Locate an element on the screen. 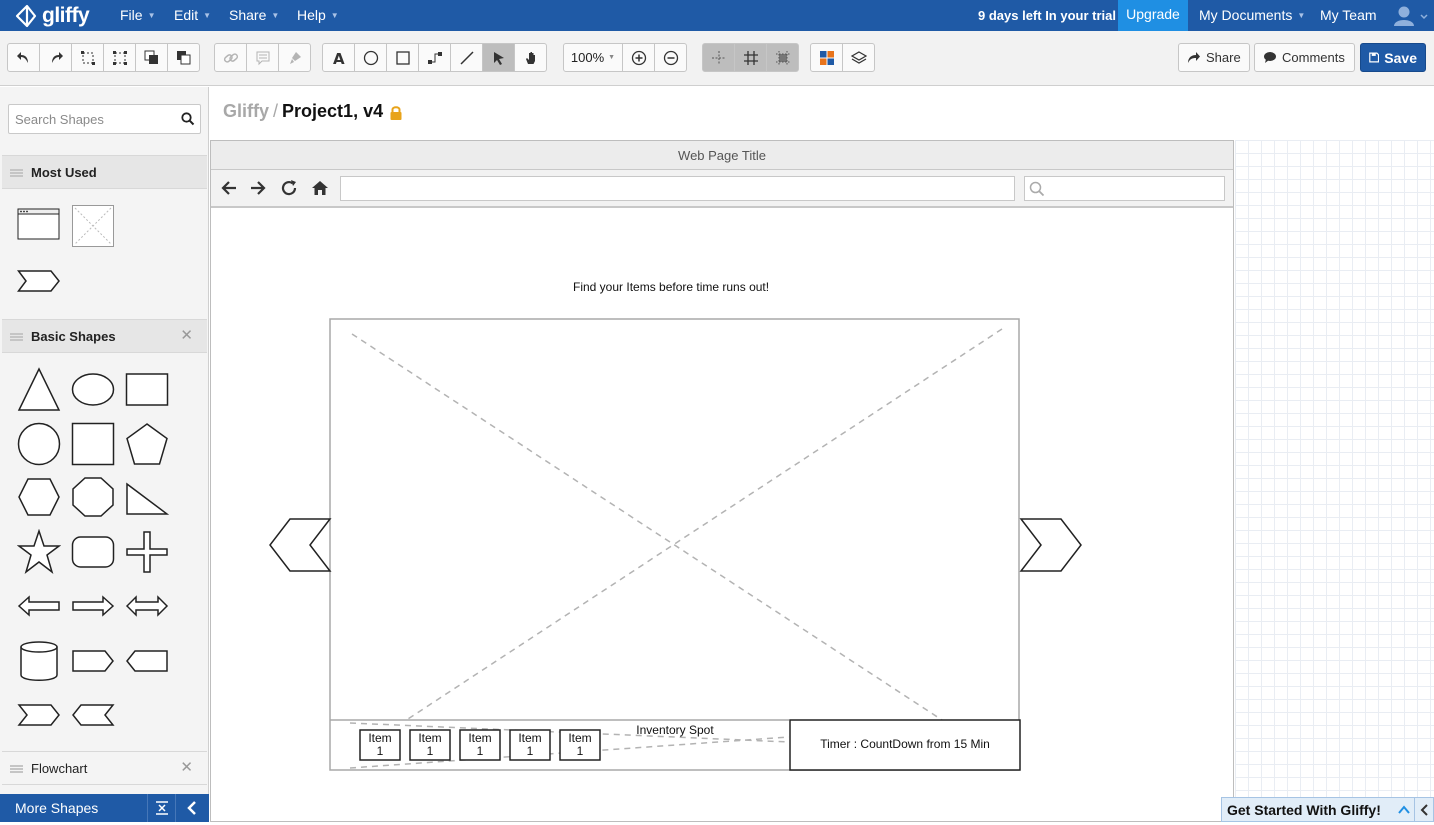  share-button: Share is located at coordinates (1214, 57).